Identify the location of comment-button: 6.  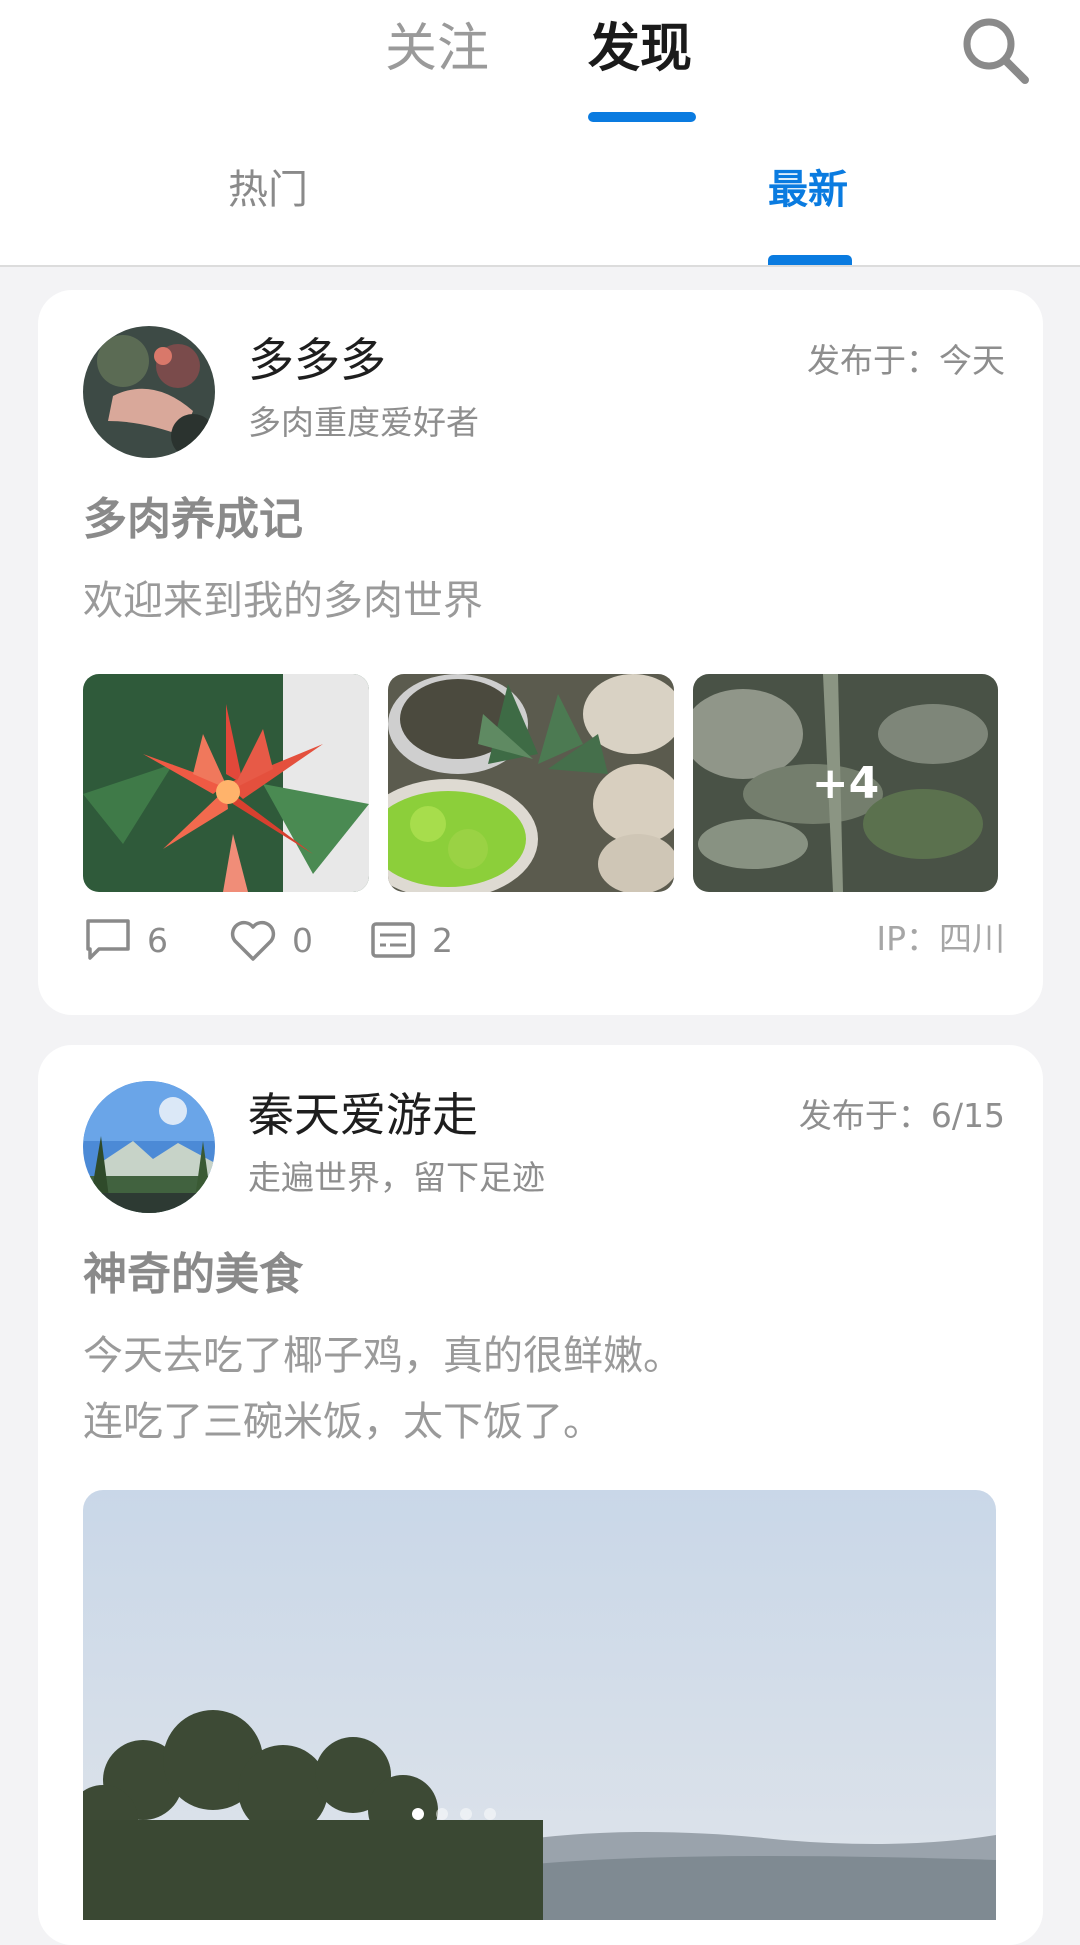
(125, 940).